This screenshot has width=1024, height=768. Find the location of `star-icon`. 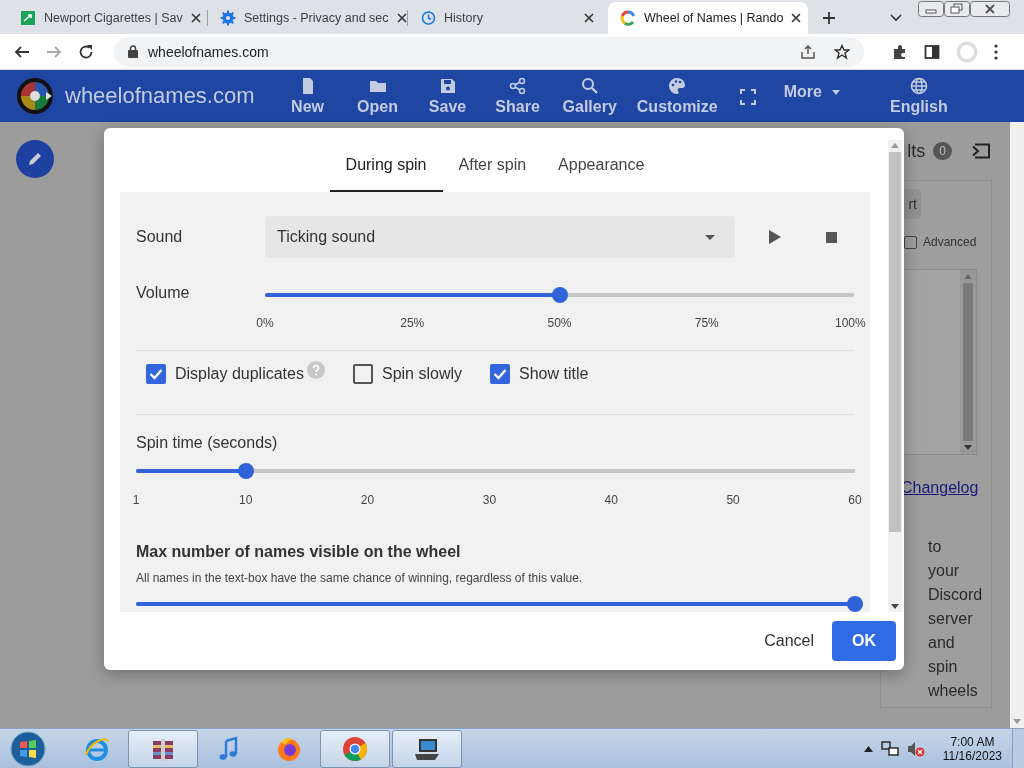

star-icon is located at coordinates (842, 51).